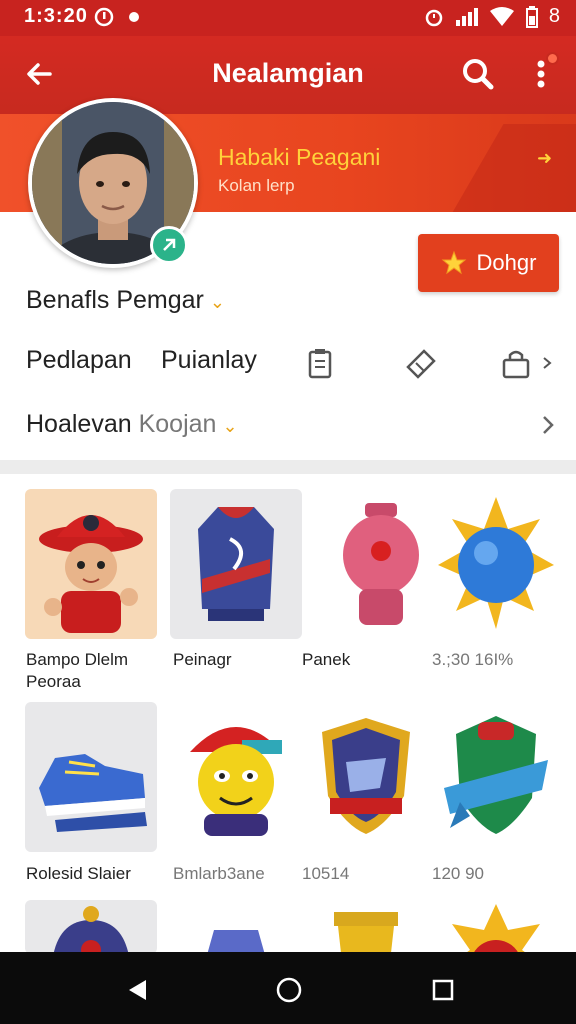 The width and height of the screenshot is (576, 1024). I want to click on nav-recents-icon, so click(443, 990).